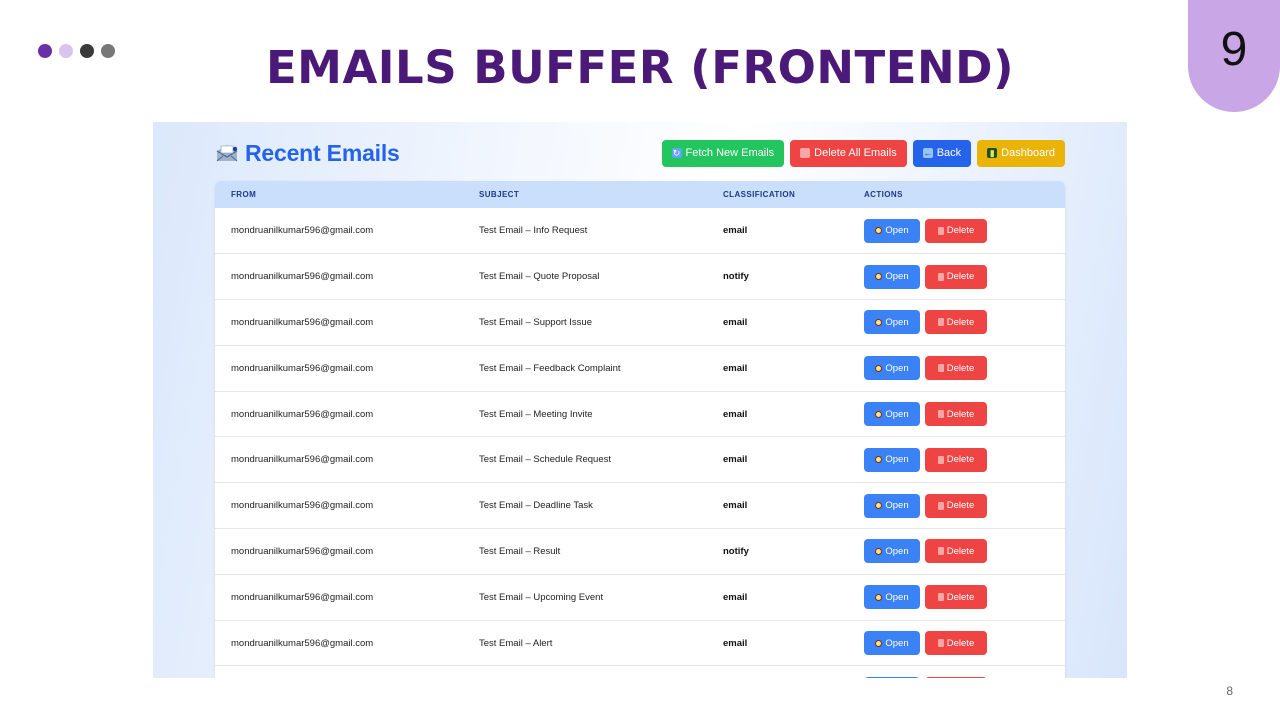  Describe the element at coordinates (499, 194) in the screenshot. I see `header-subject: SUBJECT` at that location.